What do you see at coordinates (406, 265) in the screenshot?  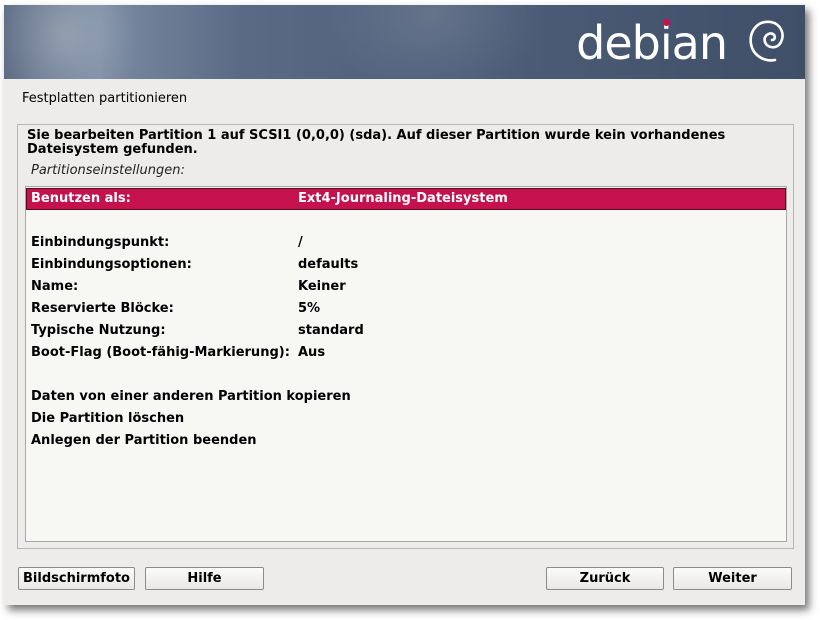 I see `list-item-einbindungsoptionen: Einbindungsoptionen: defaults` at bounding box center [406, 265].